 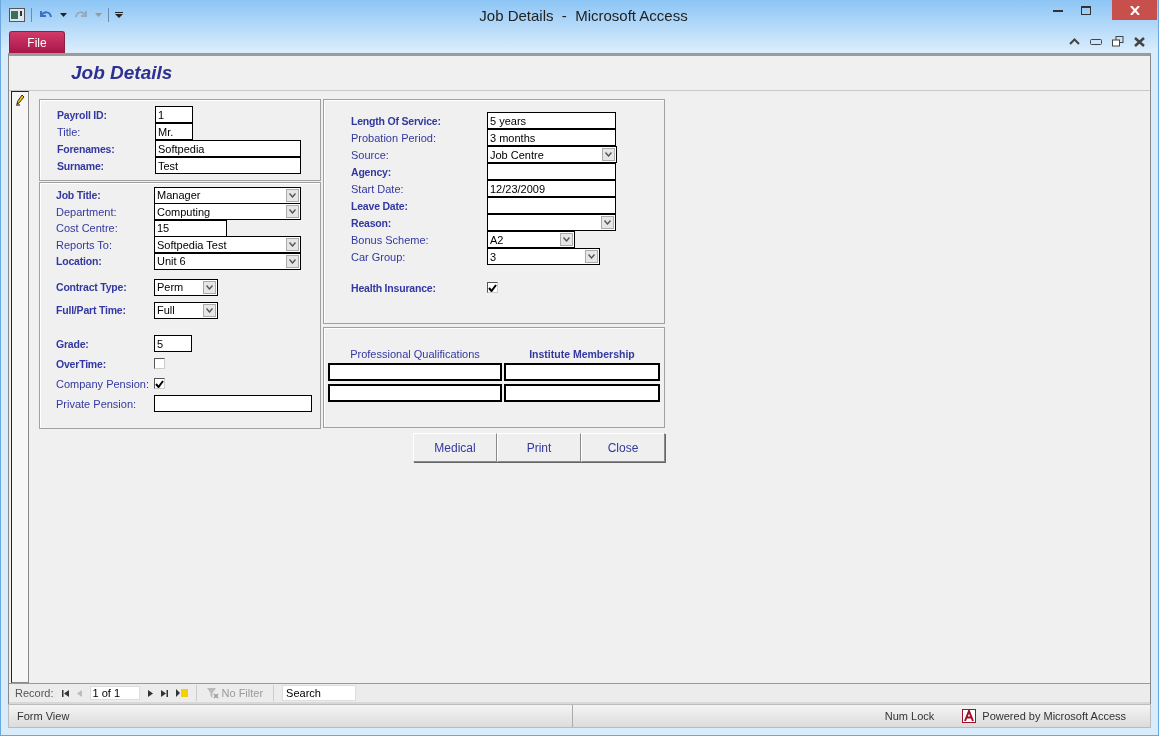 What do you see at coordinates (551, 120) in the screenshot?
I see `text-field: 5 years` at bounding box center [551, 120].